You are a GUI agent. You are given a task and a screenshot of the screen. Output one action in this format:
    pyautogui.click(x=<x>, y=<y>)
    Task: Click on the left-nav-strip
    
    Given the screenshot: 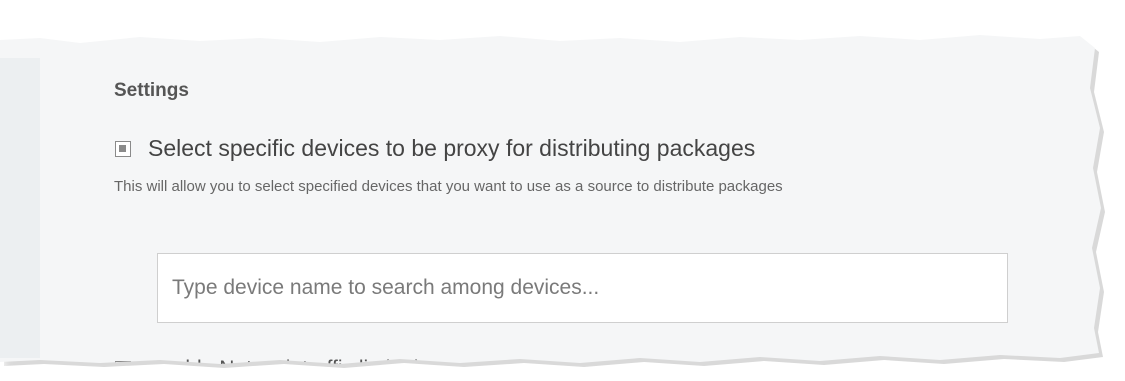 What is the action you would take?
    pyautogui.click(x=20, y=208)
    